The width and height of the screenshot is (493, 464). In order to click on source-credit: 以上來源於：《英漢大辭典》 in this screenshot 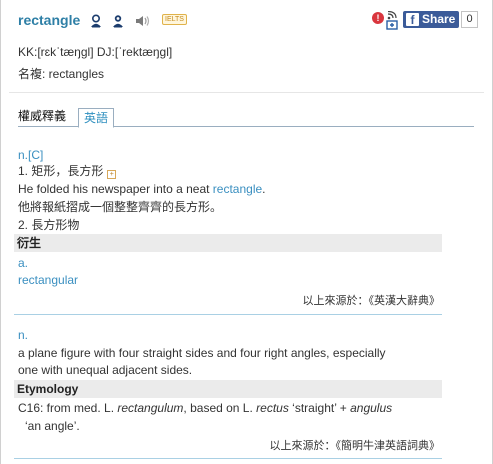, I will do `click(371, 301)`.